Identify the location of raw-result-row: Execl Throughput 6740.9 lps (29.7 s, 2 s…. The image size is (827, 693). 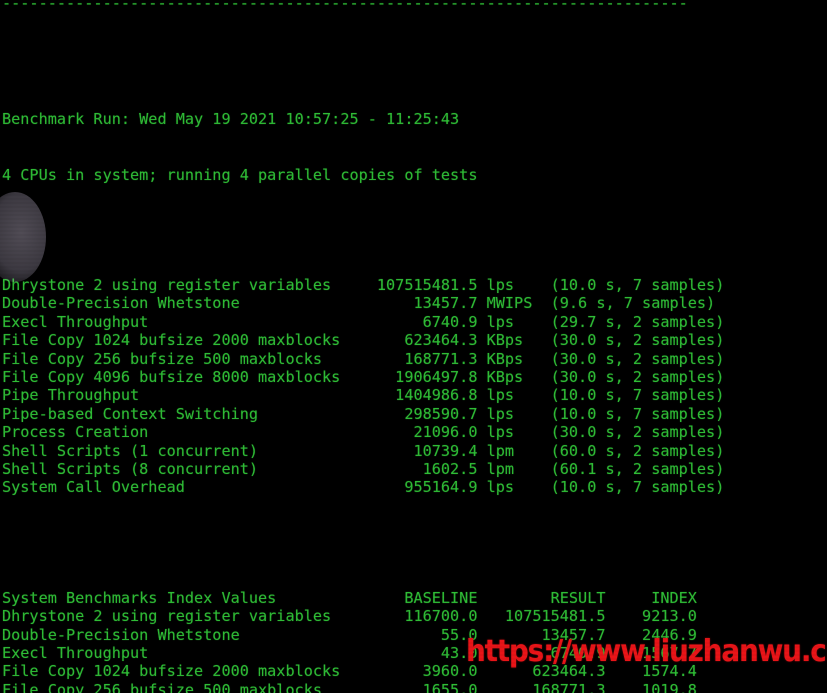
(363, 321).